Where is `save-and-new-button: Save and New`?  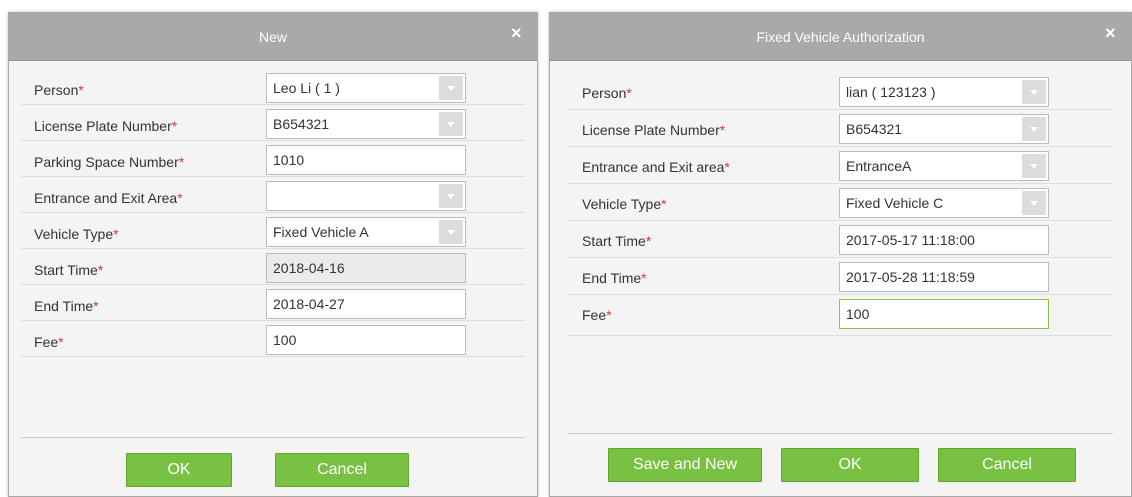
save-and-new-button: Save and New is located at coordinates (685, 465).